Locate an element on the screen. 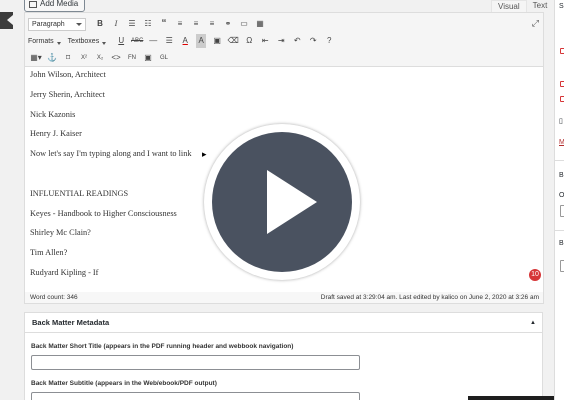 Image resolution: width=564 pixels, height=400 pixels. editor-mode-tabs: Visual Text is located at coordinates (522, 6).